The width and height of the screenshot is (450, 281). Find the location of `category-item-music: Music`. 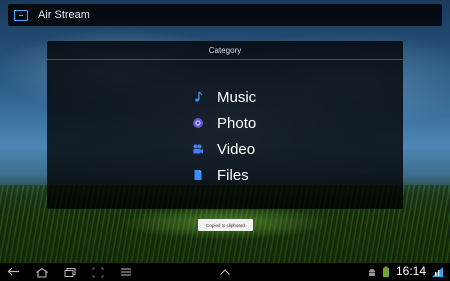

category-item-music: Music is located at coordinates (224, 97).